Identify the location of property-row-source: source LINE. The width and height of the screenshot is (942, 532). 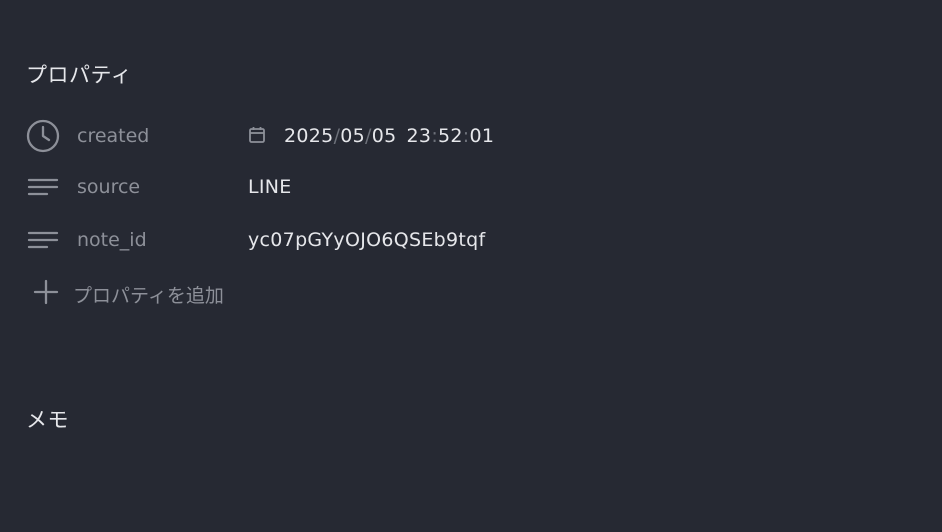
(376, 187).